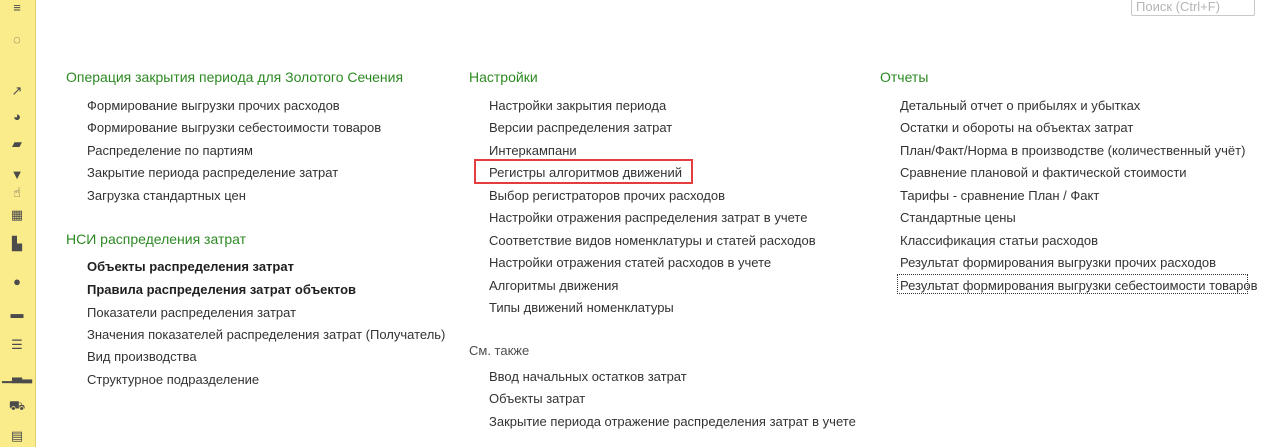  Describe the element at coordinates (999, 240) in the screenshot. I see `link-expense-classification: Классификация статьи расходов` at that location.